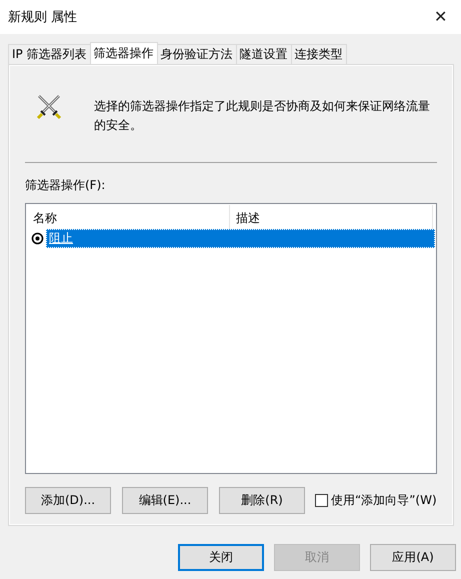  I want to click on tab: 筛选器操作, so click(124, 53).